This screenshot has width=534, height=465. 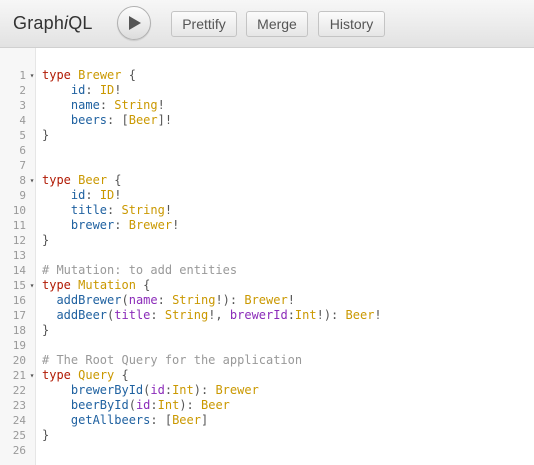 What do you see at coordinates (190, 405) in the screenshot?
I see `code-token: ):` at bounding box center [190, 405].